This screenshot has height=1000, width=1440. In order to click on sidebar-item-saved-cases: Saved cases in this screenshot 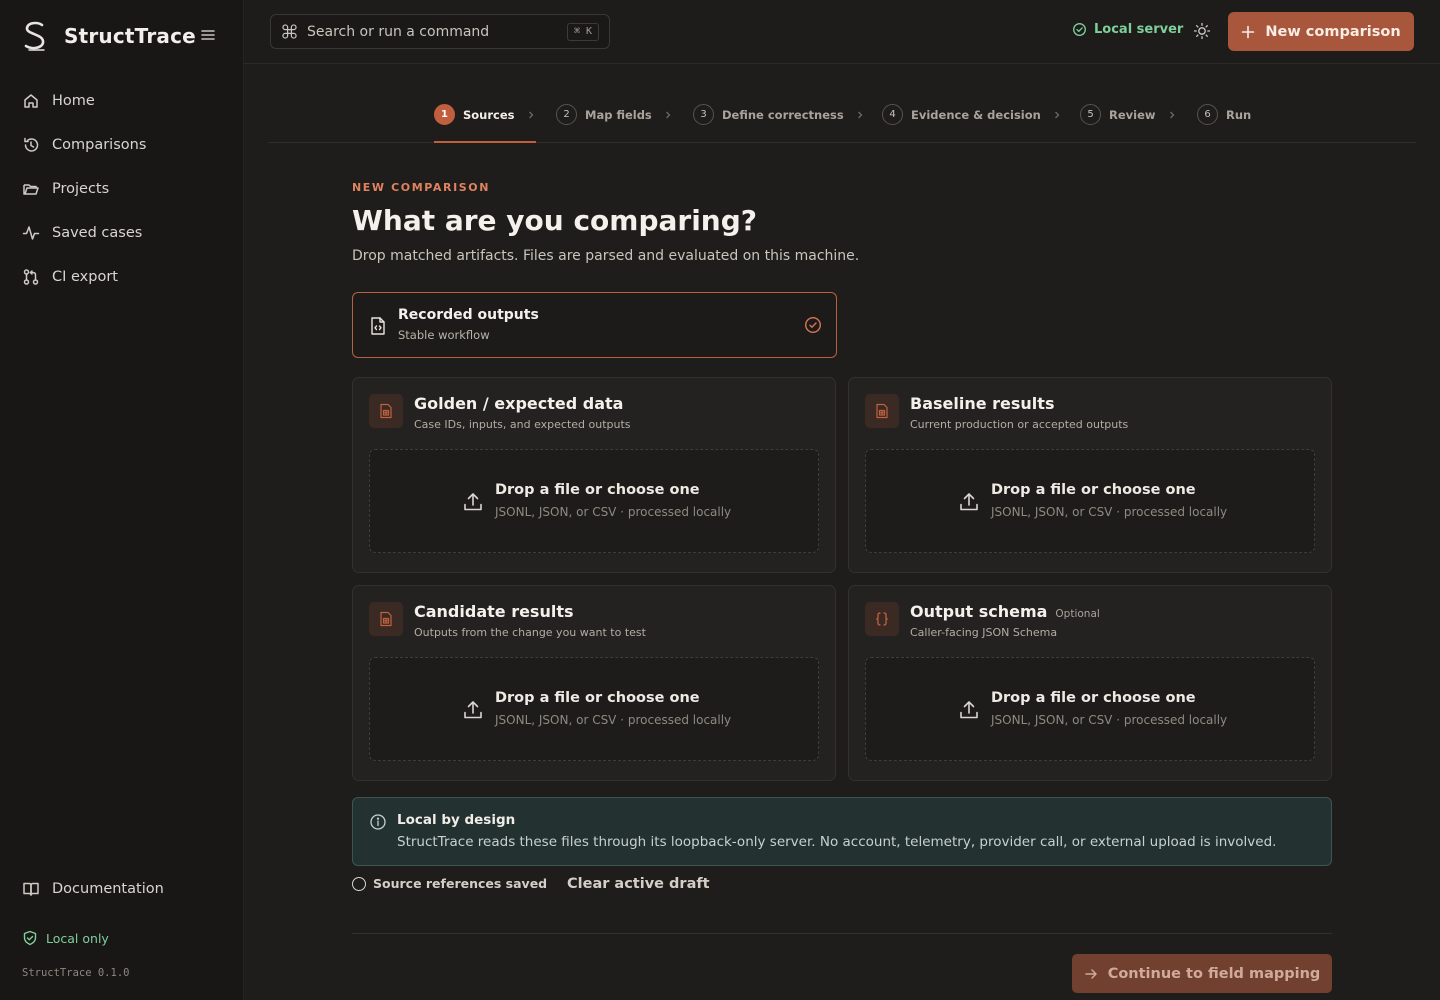, I will do `click(122, 233)`.